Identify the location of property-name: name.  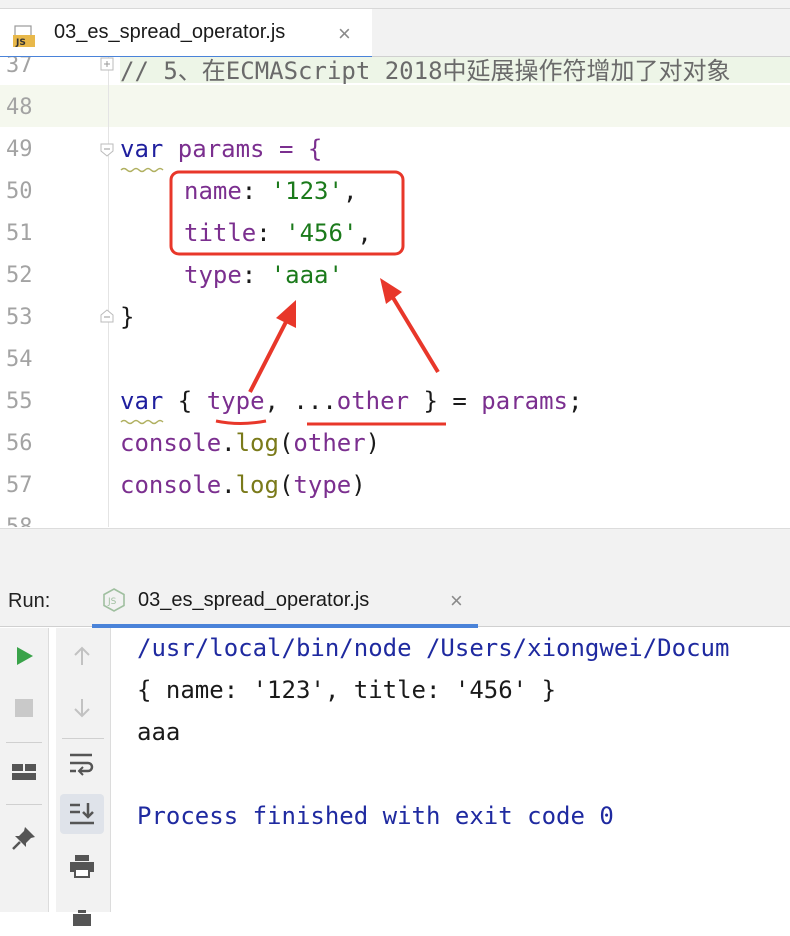
(213, 191).